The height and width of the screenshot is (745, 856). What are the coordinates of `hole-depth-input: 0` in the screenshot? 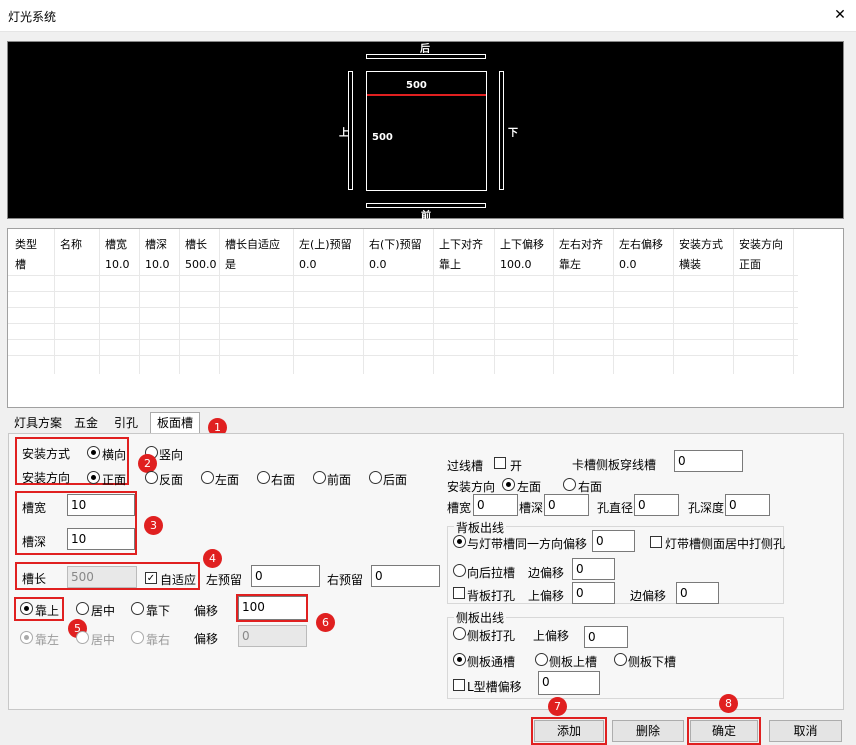 It's located at (747, 505).